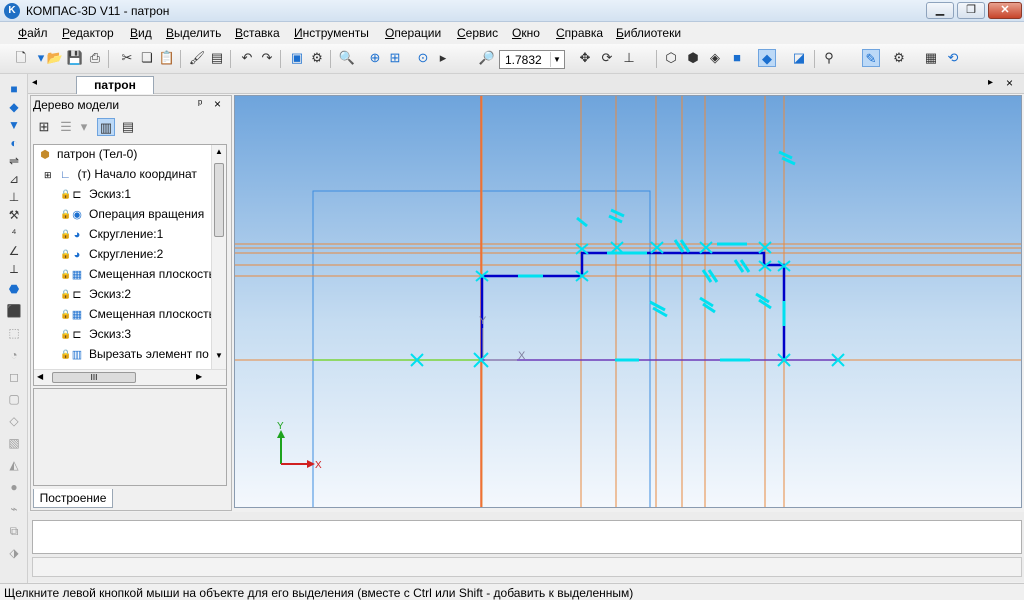 Image resolution: width=1024 pixels, height=600 pixels. What do you see at coordinates (14, 179) in the screenshot?
I see `measure-icon: ⊿` at bounding box center [14, 179].